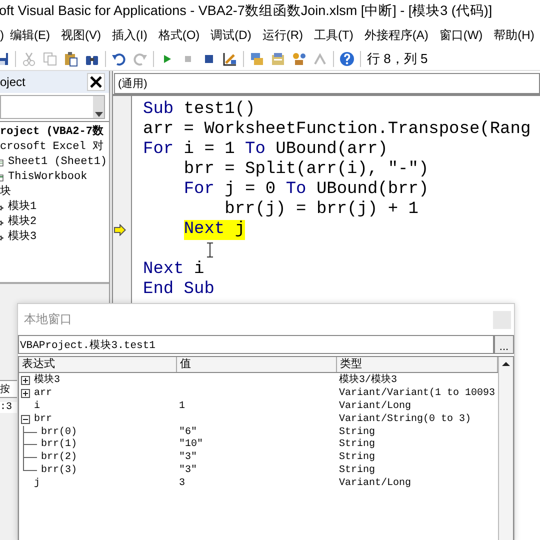 Image resolution: width=540 pixels, height=540 pixels. What do you see at coordinates (9, 389) in the screenshot?
I see `properties-tab: 按` at bounding box center [9, 389].